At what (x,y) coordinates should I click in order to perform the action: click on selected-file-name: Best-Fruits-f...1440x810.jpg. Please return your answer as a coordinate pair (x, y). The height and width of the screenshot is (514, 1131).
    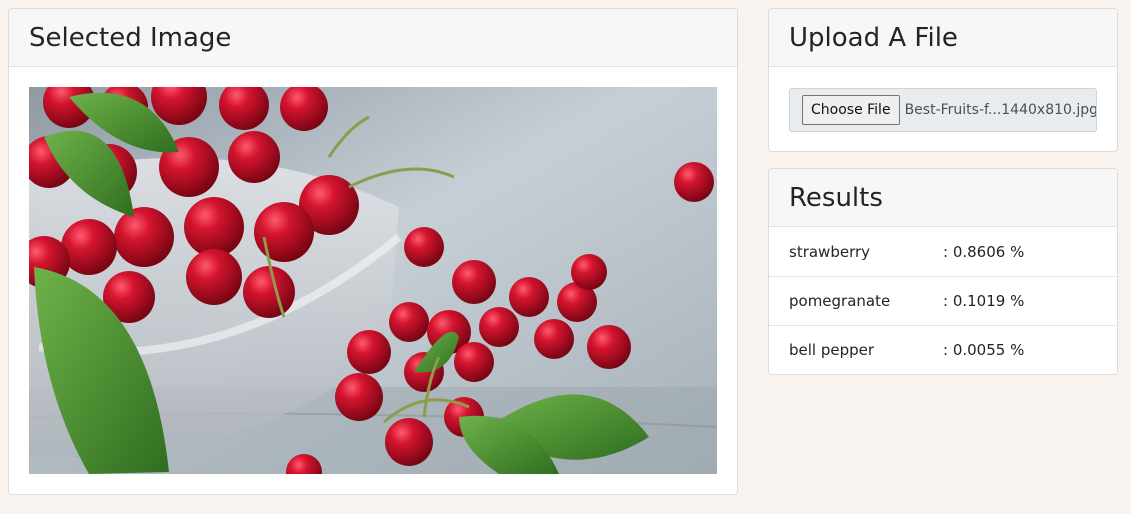
    Looking at the image, I should click on (1000, 110).